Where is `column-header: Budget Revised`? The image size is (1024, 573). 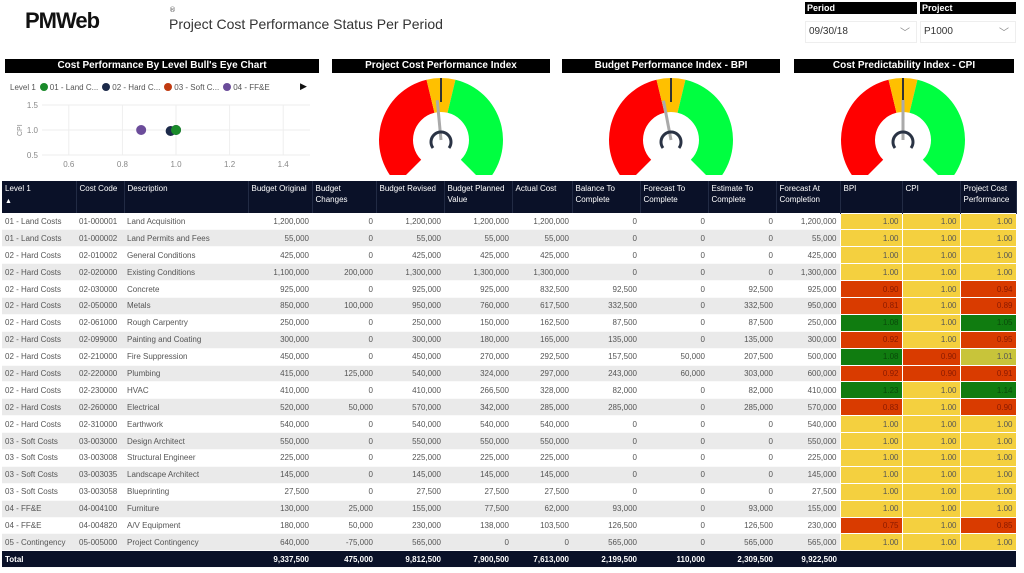
column-header: Budget Revised is located at coordinates (410, 197).